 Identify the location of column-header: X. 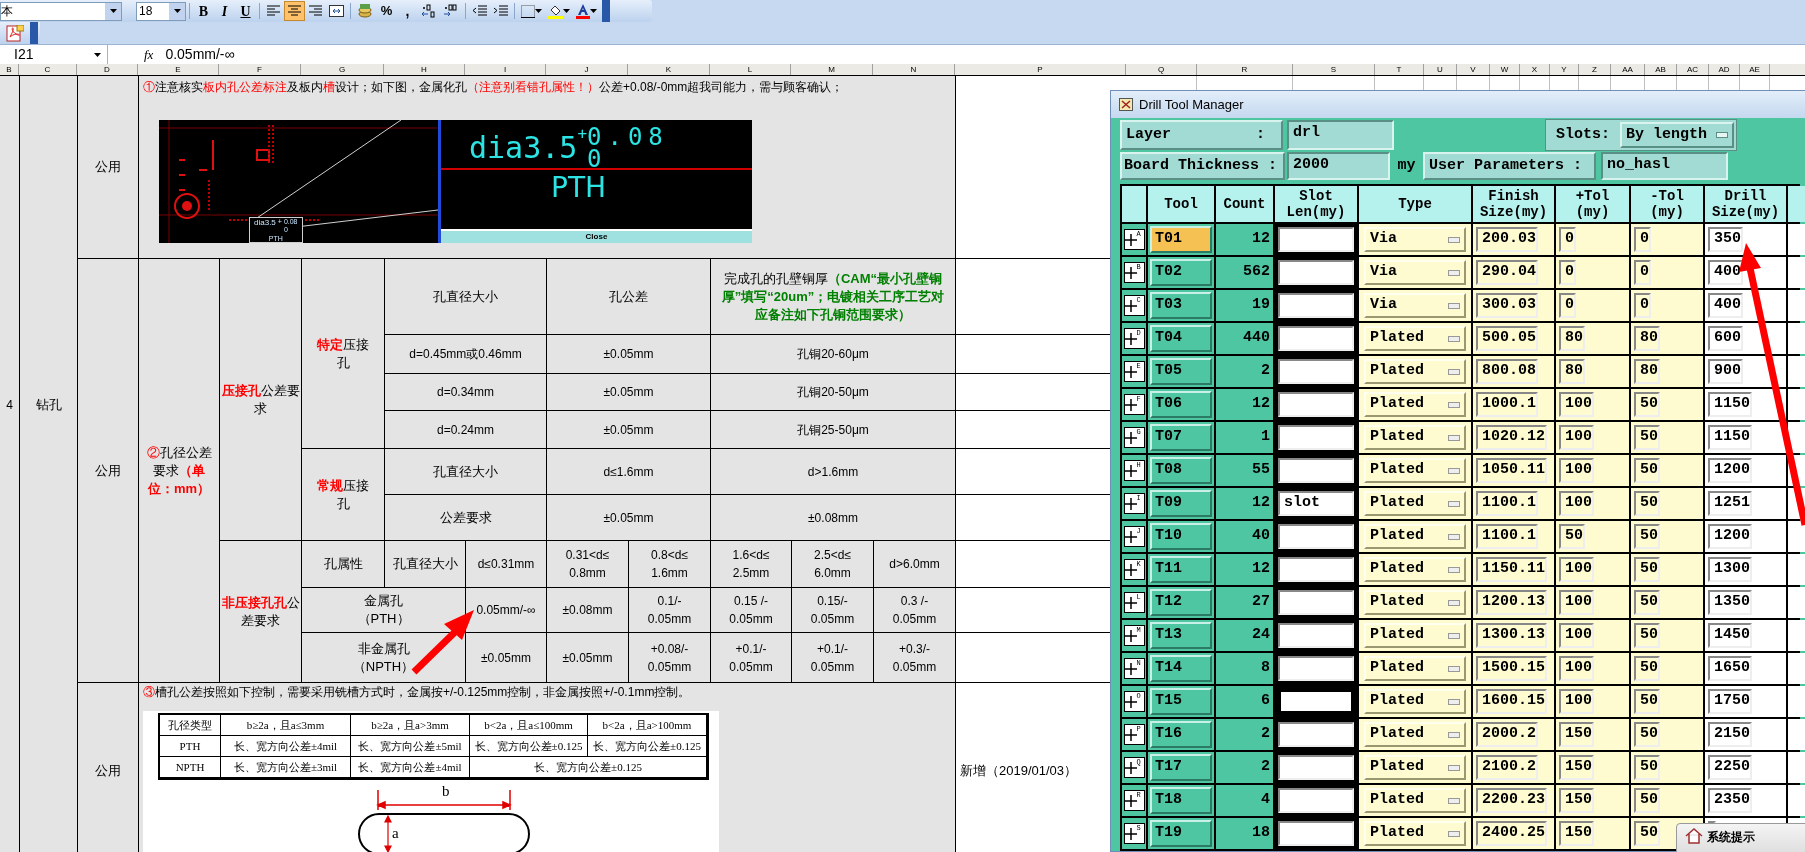
(1535, 69).